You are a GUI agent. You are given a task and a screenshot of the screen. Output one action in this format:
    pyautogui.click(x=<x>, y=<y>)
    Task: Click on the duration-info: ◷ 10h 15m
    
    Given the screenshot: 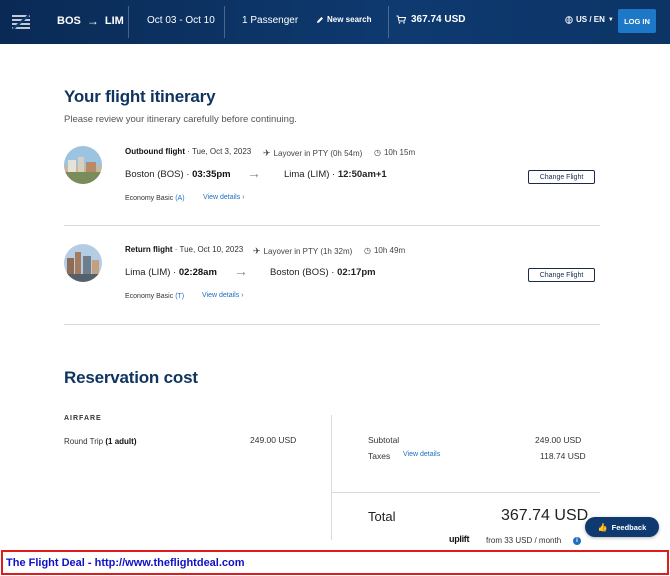 What is the action you would take?
    pyautogui.click(x=394, y=152)
    